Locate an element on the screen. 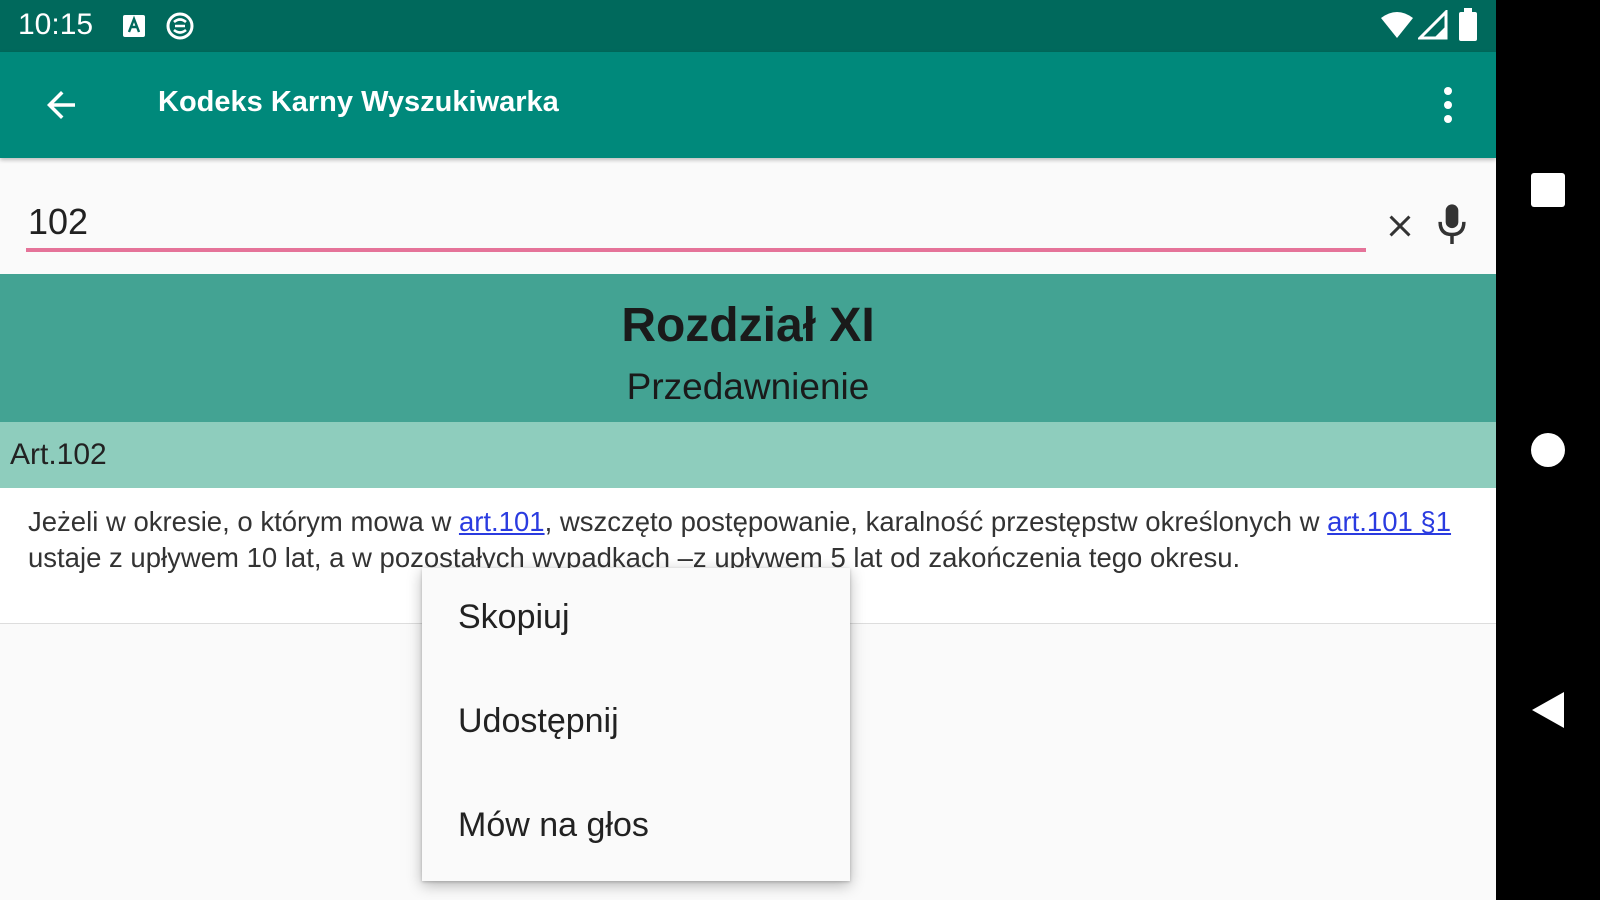  menu-item-share: Udostępnij is located at coordinates (636, 724).